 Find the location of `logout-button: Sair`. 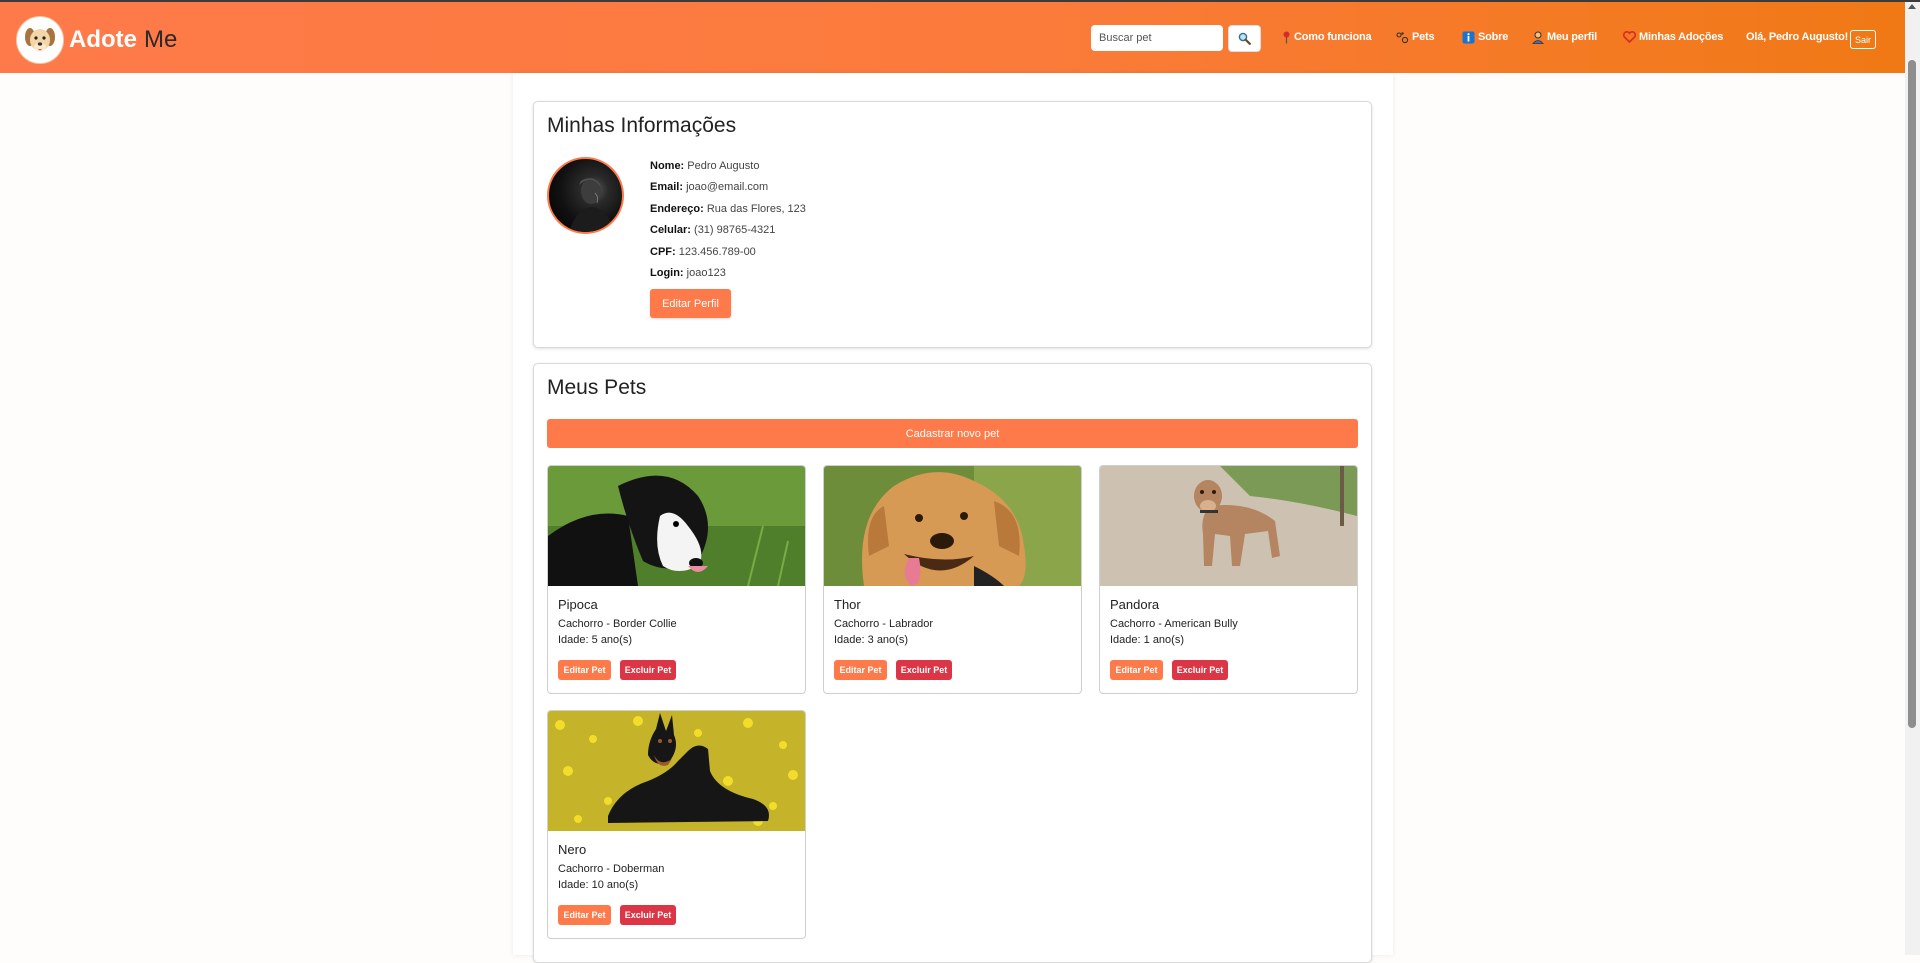

logout-button: Sair is located at coordinates (1863, 39).